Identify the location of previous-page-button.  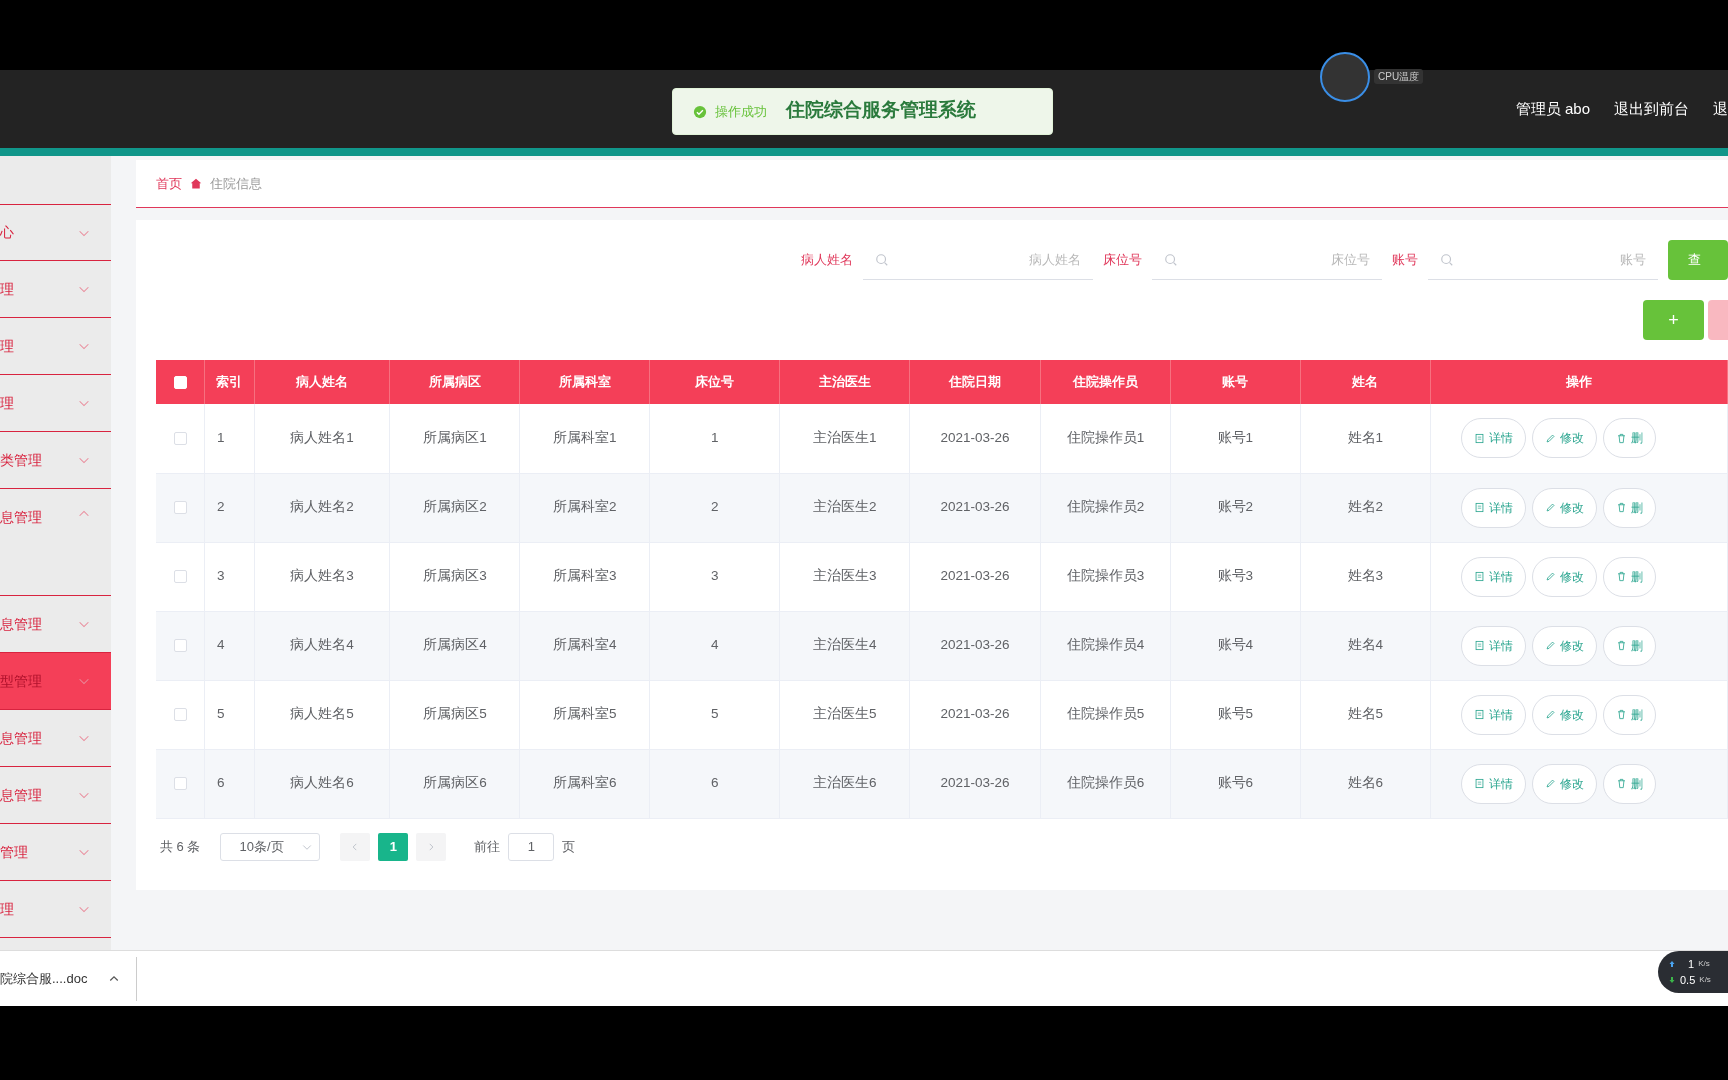
(355, 846).